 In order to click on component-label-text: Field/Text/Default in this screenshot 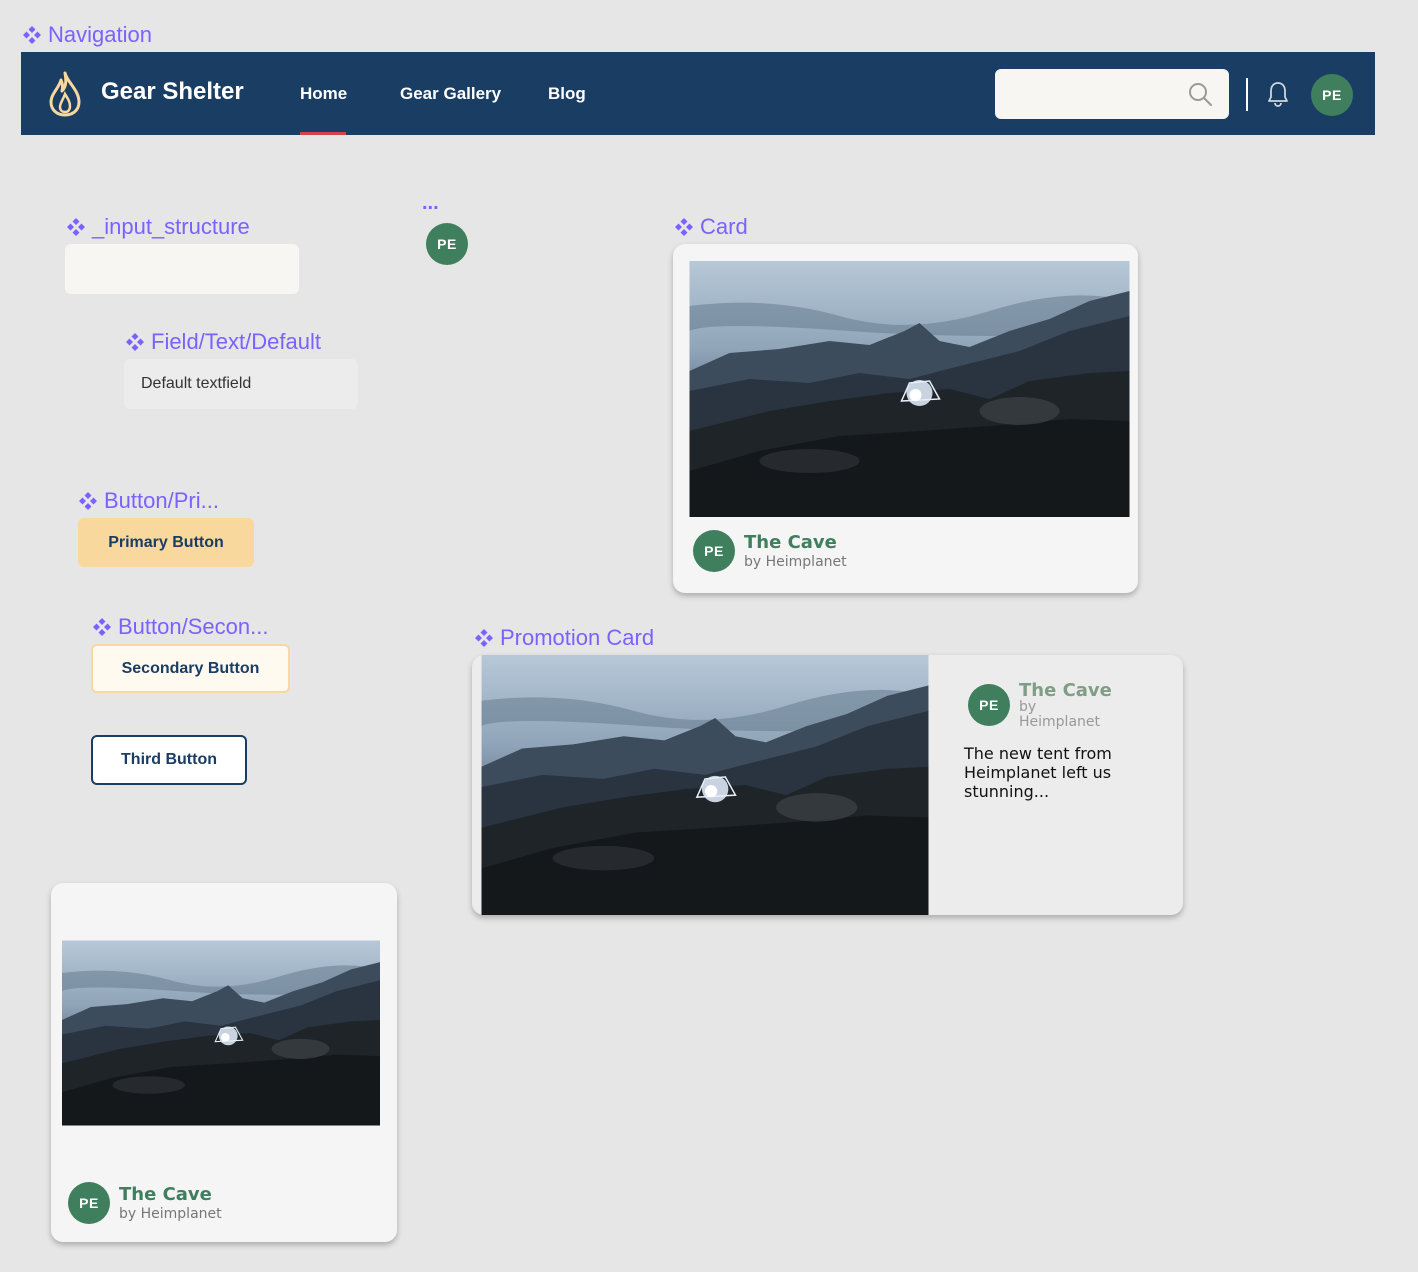, I will do `click(236, 341)`.